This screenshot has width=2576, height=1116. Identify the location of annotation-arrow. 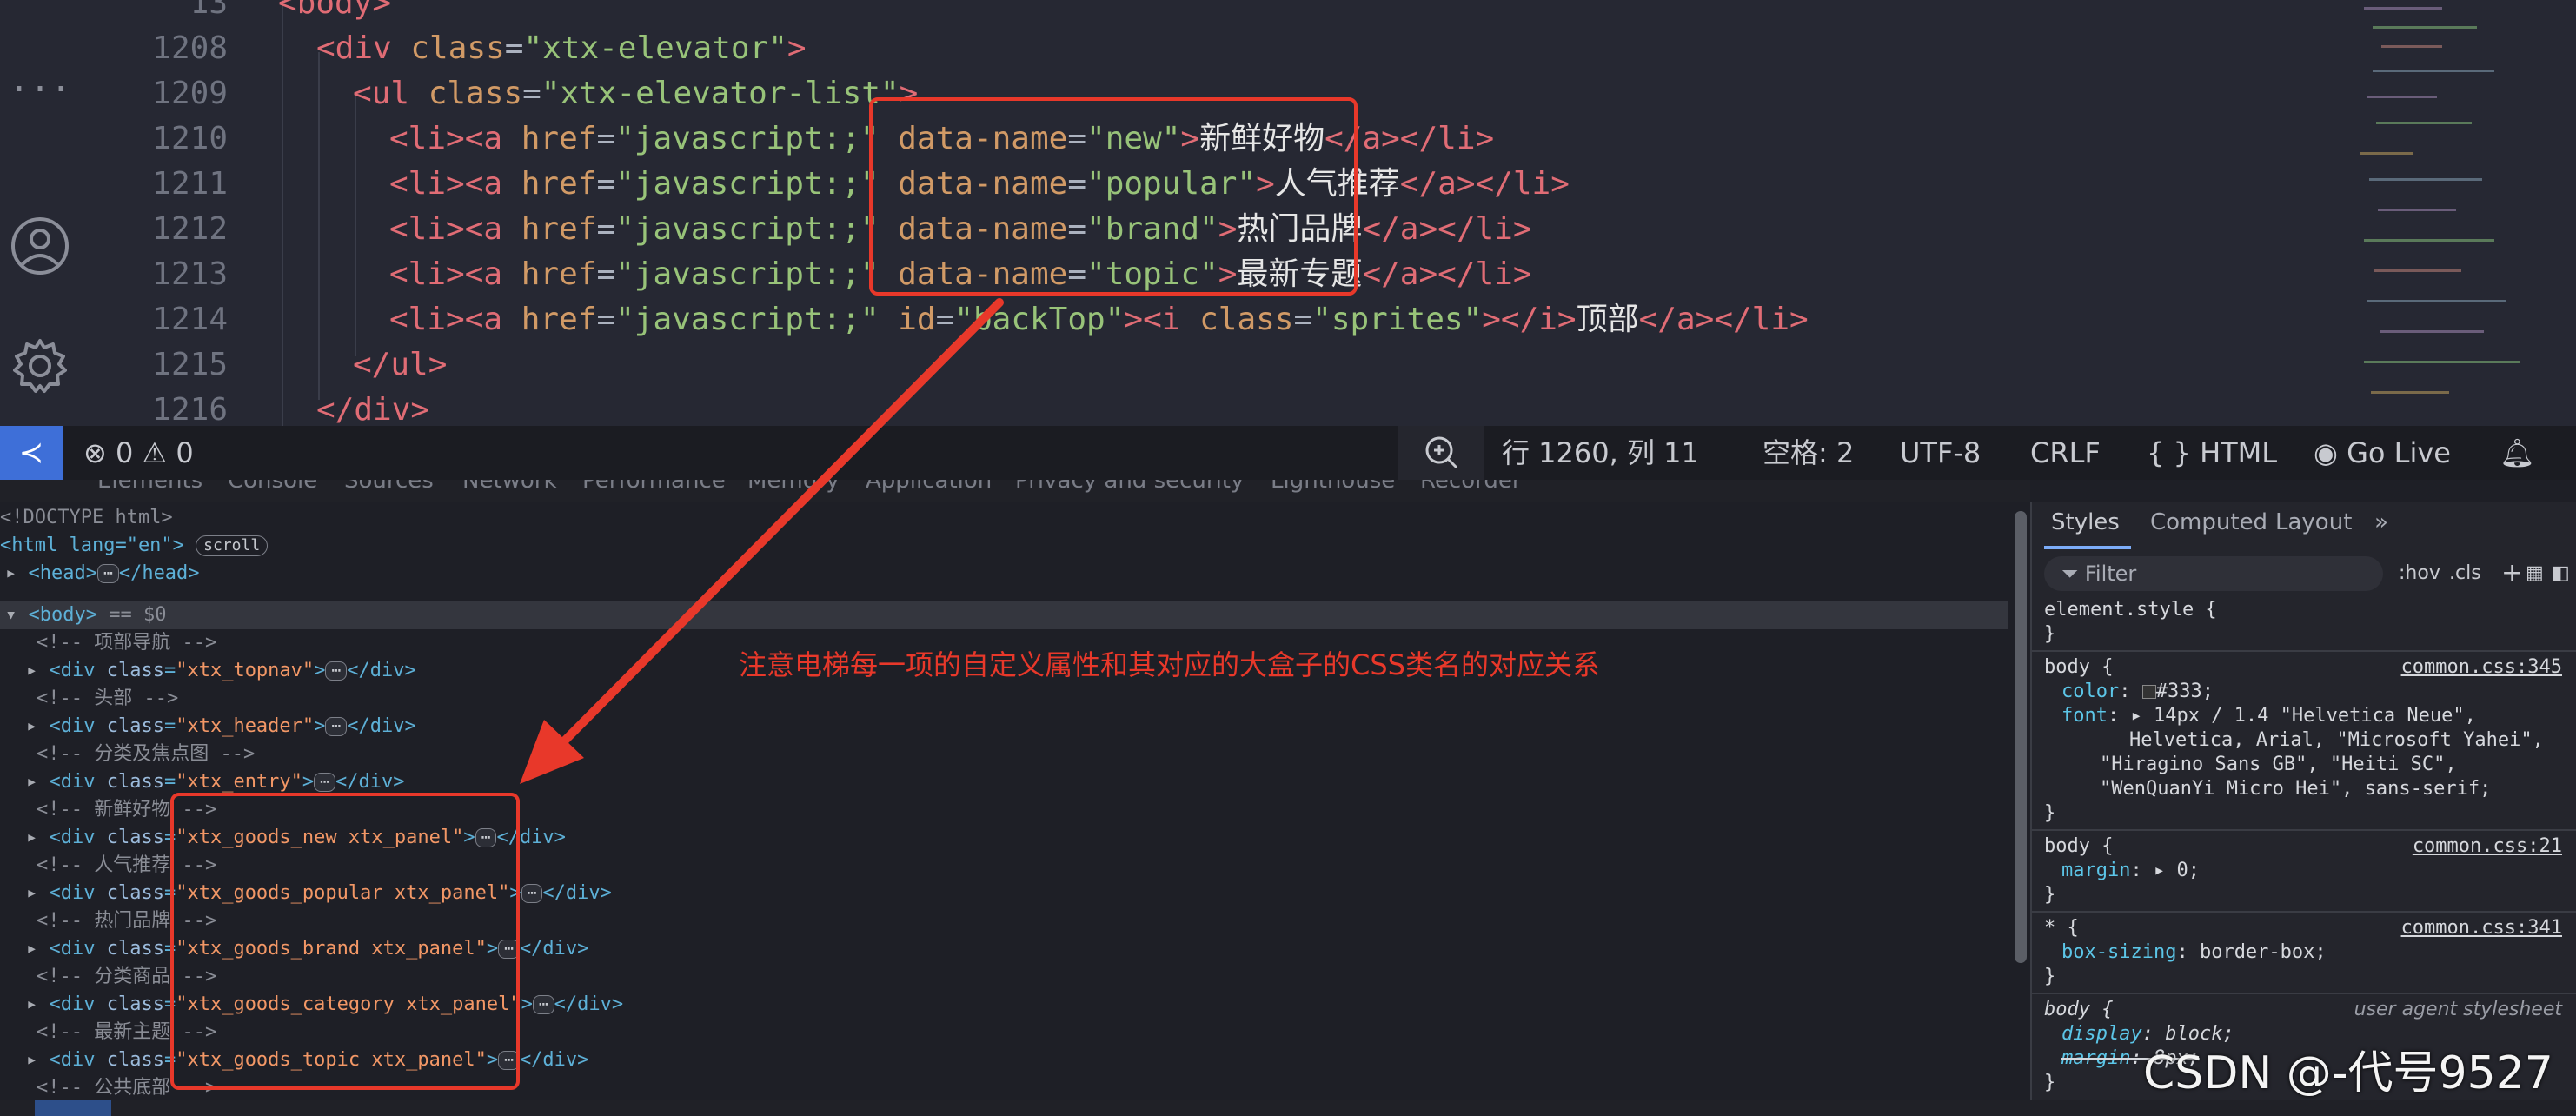
(762, 541).